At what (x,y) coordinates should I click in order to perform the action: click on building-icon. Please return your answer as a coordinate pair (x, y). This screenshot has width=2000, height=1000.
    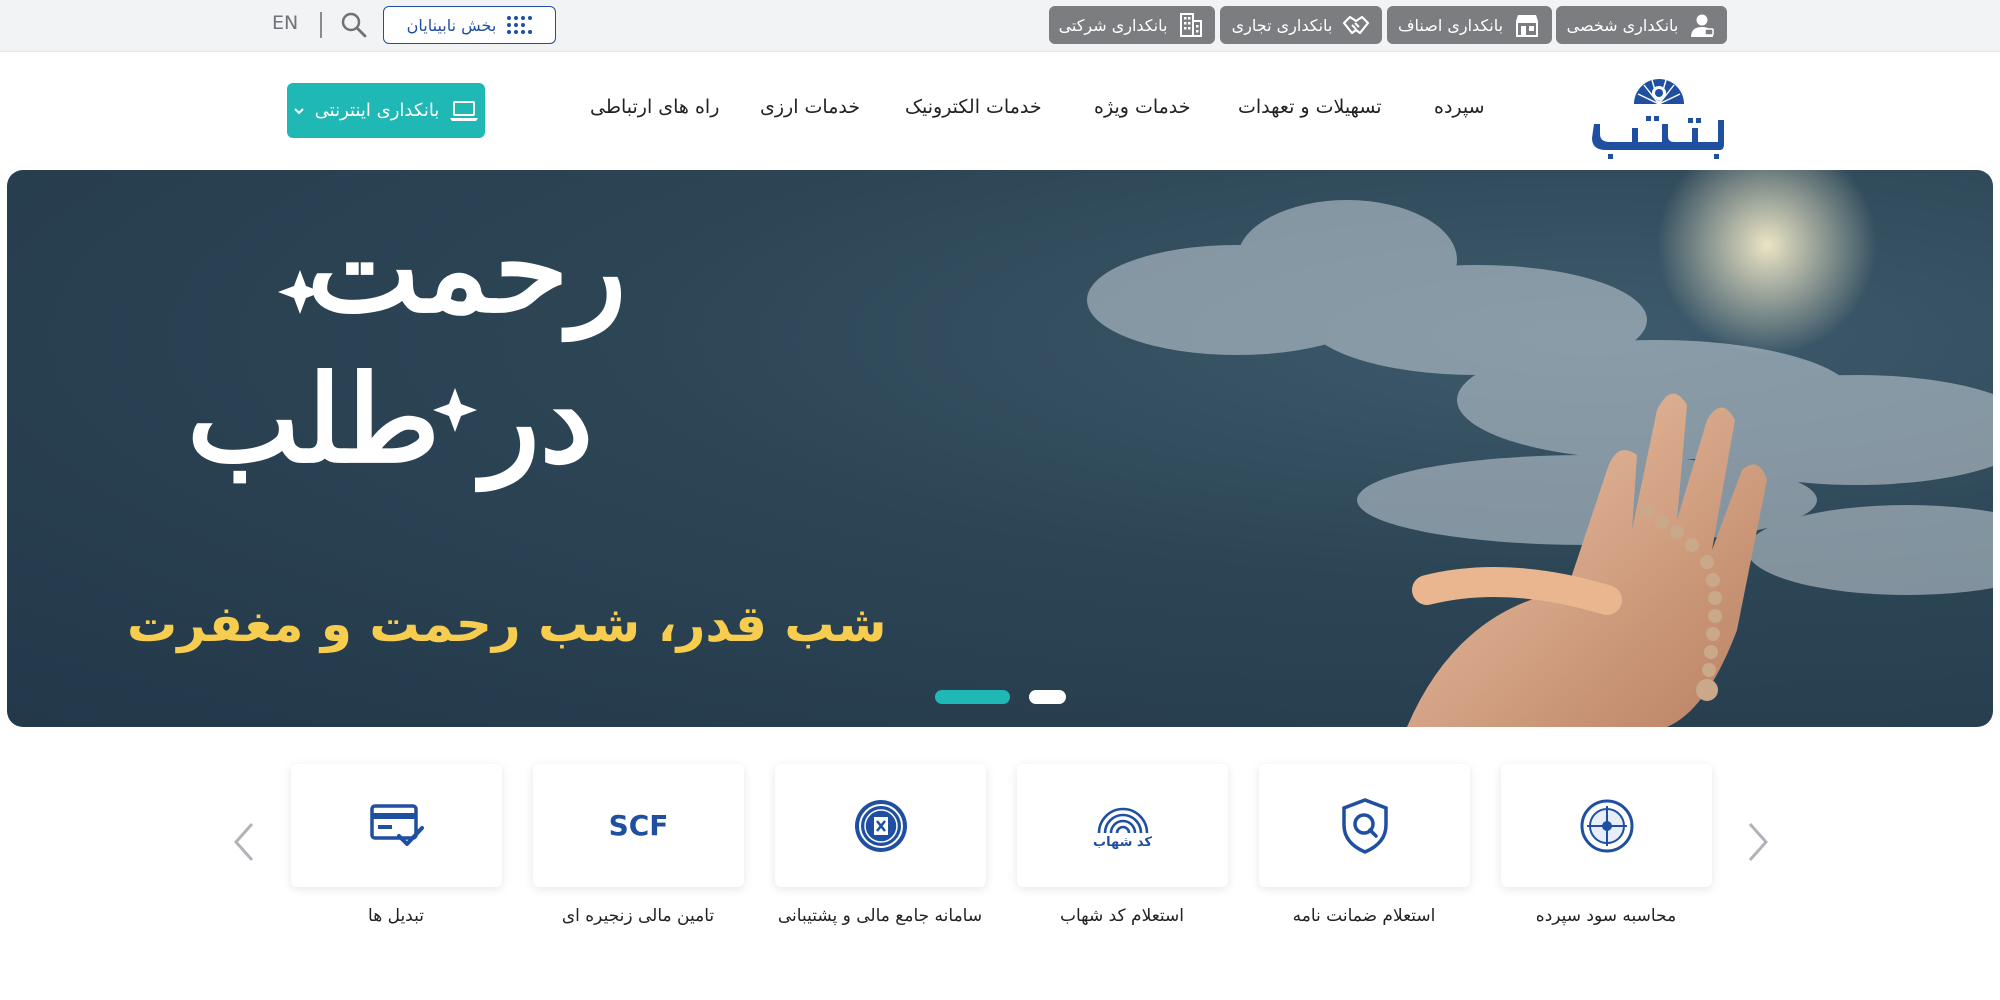
    Looking at the image, I should click on (1191, 25).